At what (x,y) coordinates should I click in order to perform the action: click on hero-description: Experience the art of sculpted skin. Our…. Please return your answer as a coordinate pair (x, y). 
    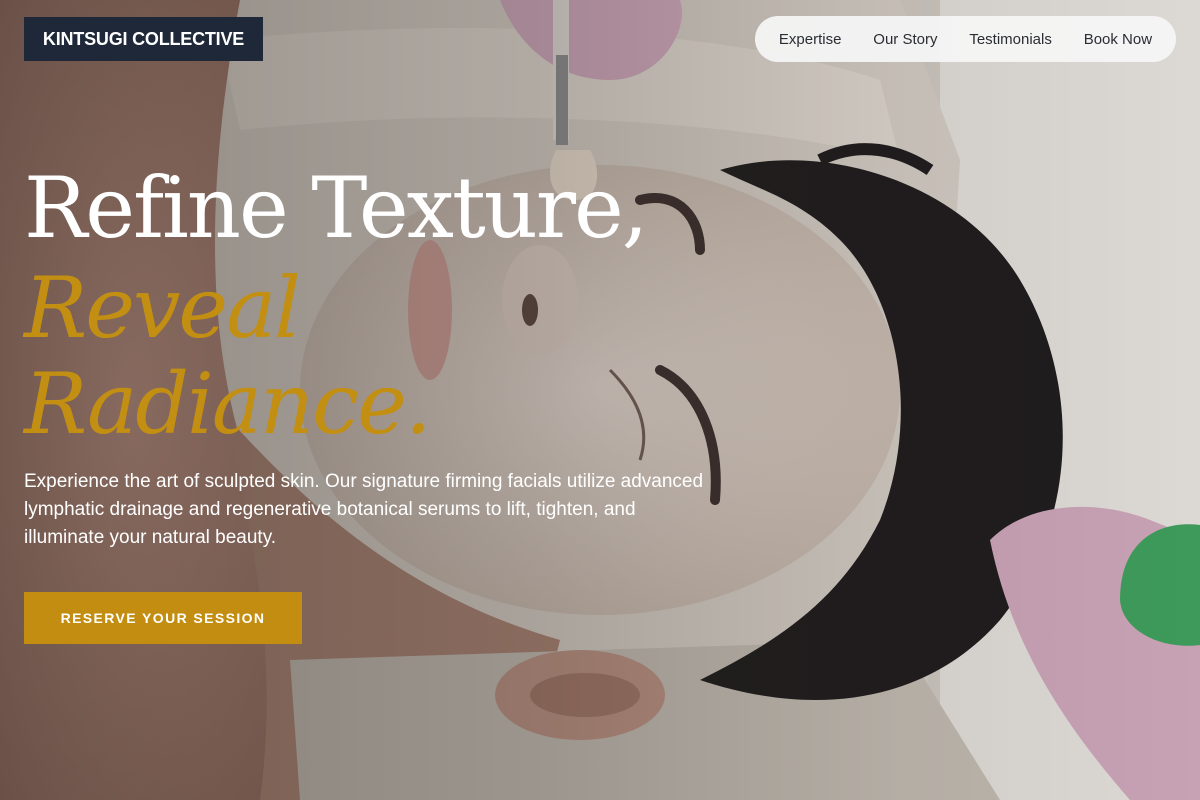
    Looking at the image, I should click on (364, 509).